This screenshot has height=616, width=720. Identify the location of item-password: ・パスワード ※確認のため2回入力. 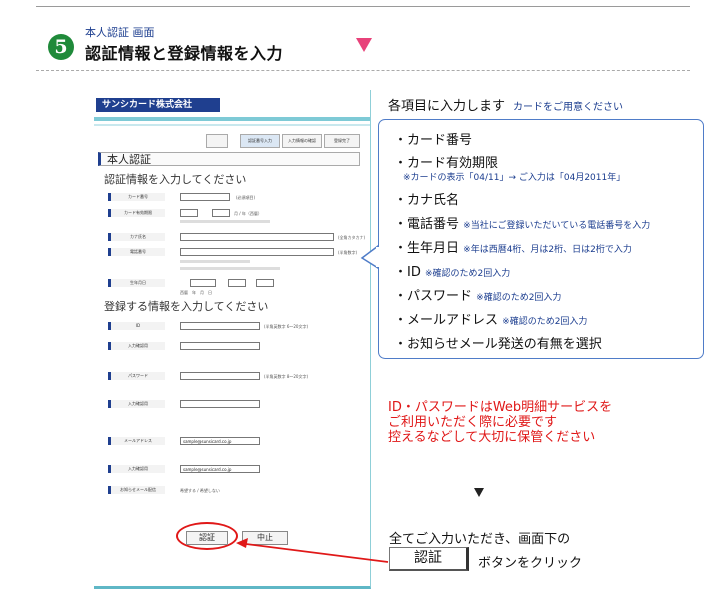
(478, 296).